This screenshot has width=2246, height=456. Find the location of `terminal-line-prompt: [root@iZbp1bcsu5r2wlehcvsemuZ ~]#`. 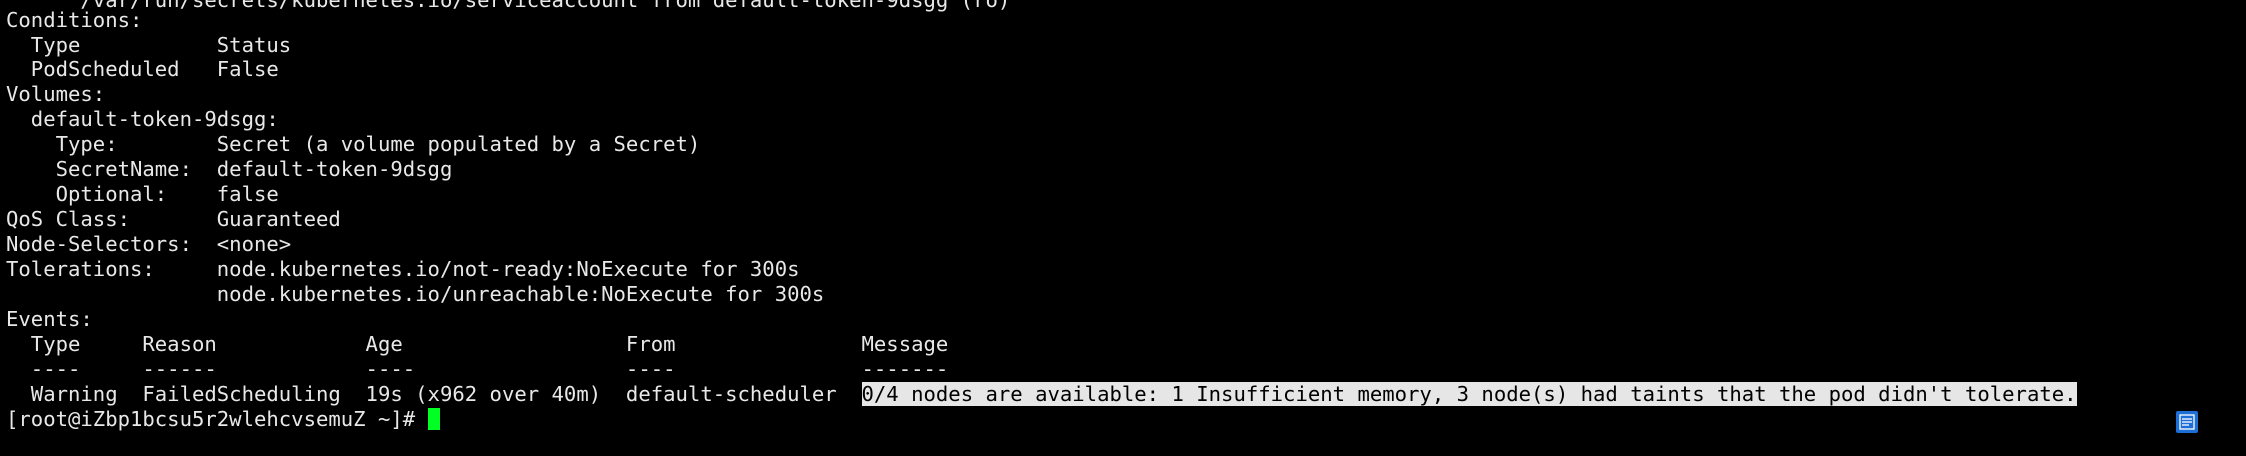

terminal-line-prompt: [root@iZbp1bcsu5r2wlehcvsemuZ ~]# is located at coordinates (223, 419).